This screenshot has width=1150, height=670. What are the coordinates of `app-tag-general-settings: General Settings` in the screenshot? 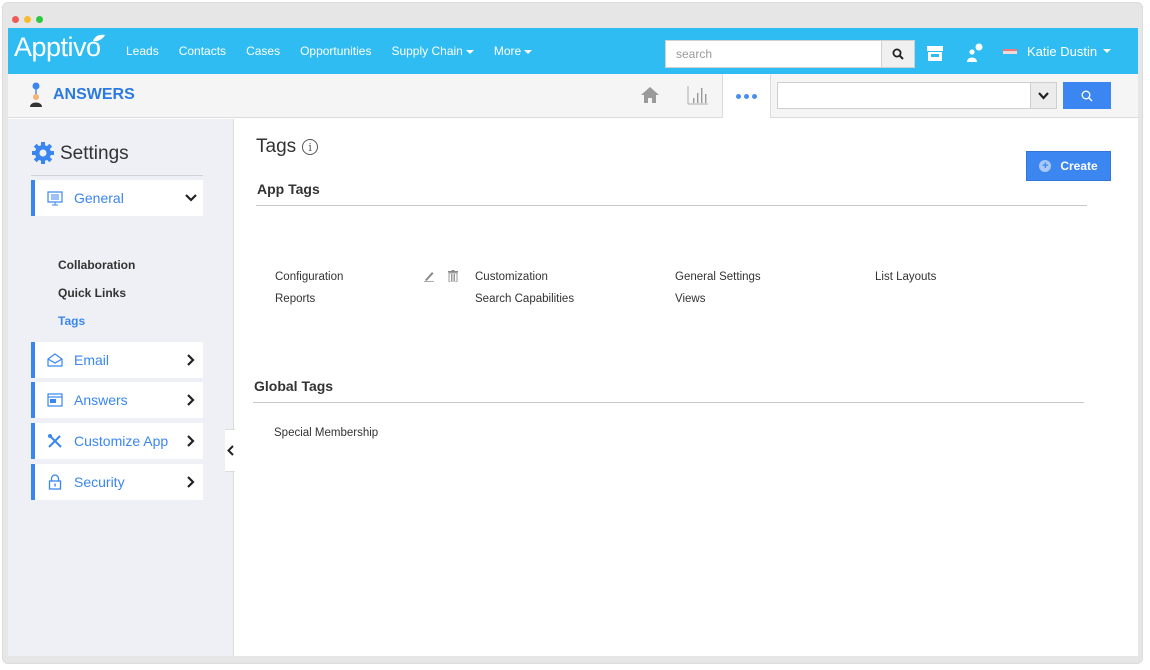 It's located at (718, 277).